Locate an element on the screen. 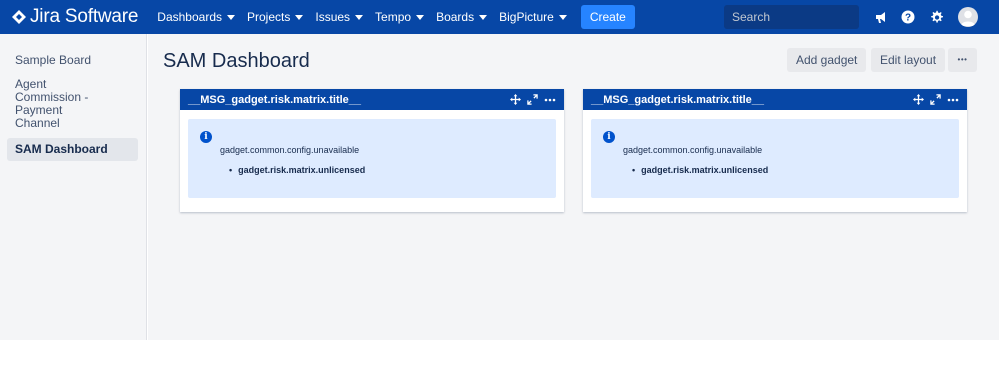 Image resolution: width=999 pixels, height=387 pixels. nav-tempo: Tempo is located at coordinates (399, 17).